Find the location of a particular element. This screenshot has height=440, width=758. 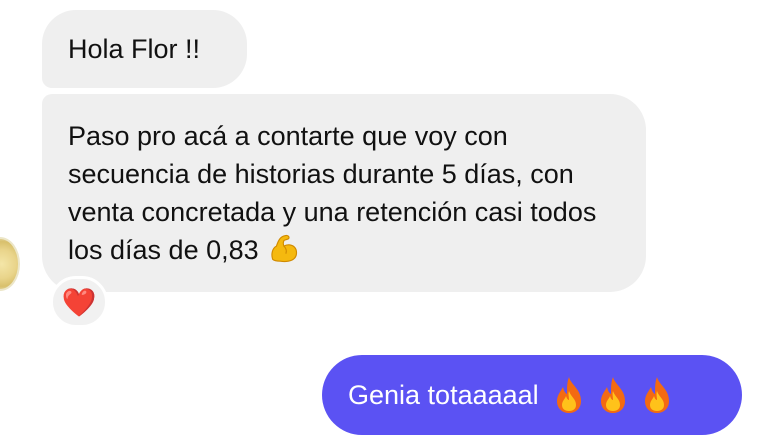

contact-avatar is located at coordinates (10, 264).